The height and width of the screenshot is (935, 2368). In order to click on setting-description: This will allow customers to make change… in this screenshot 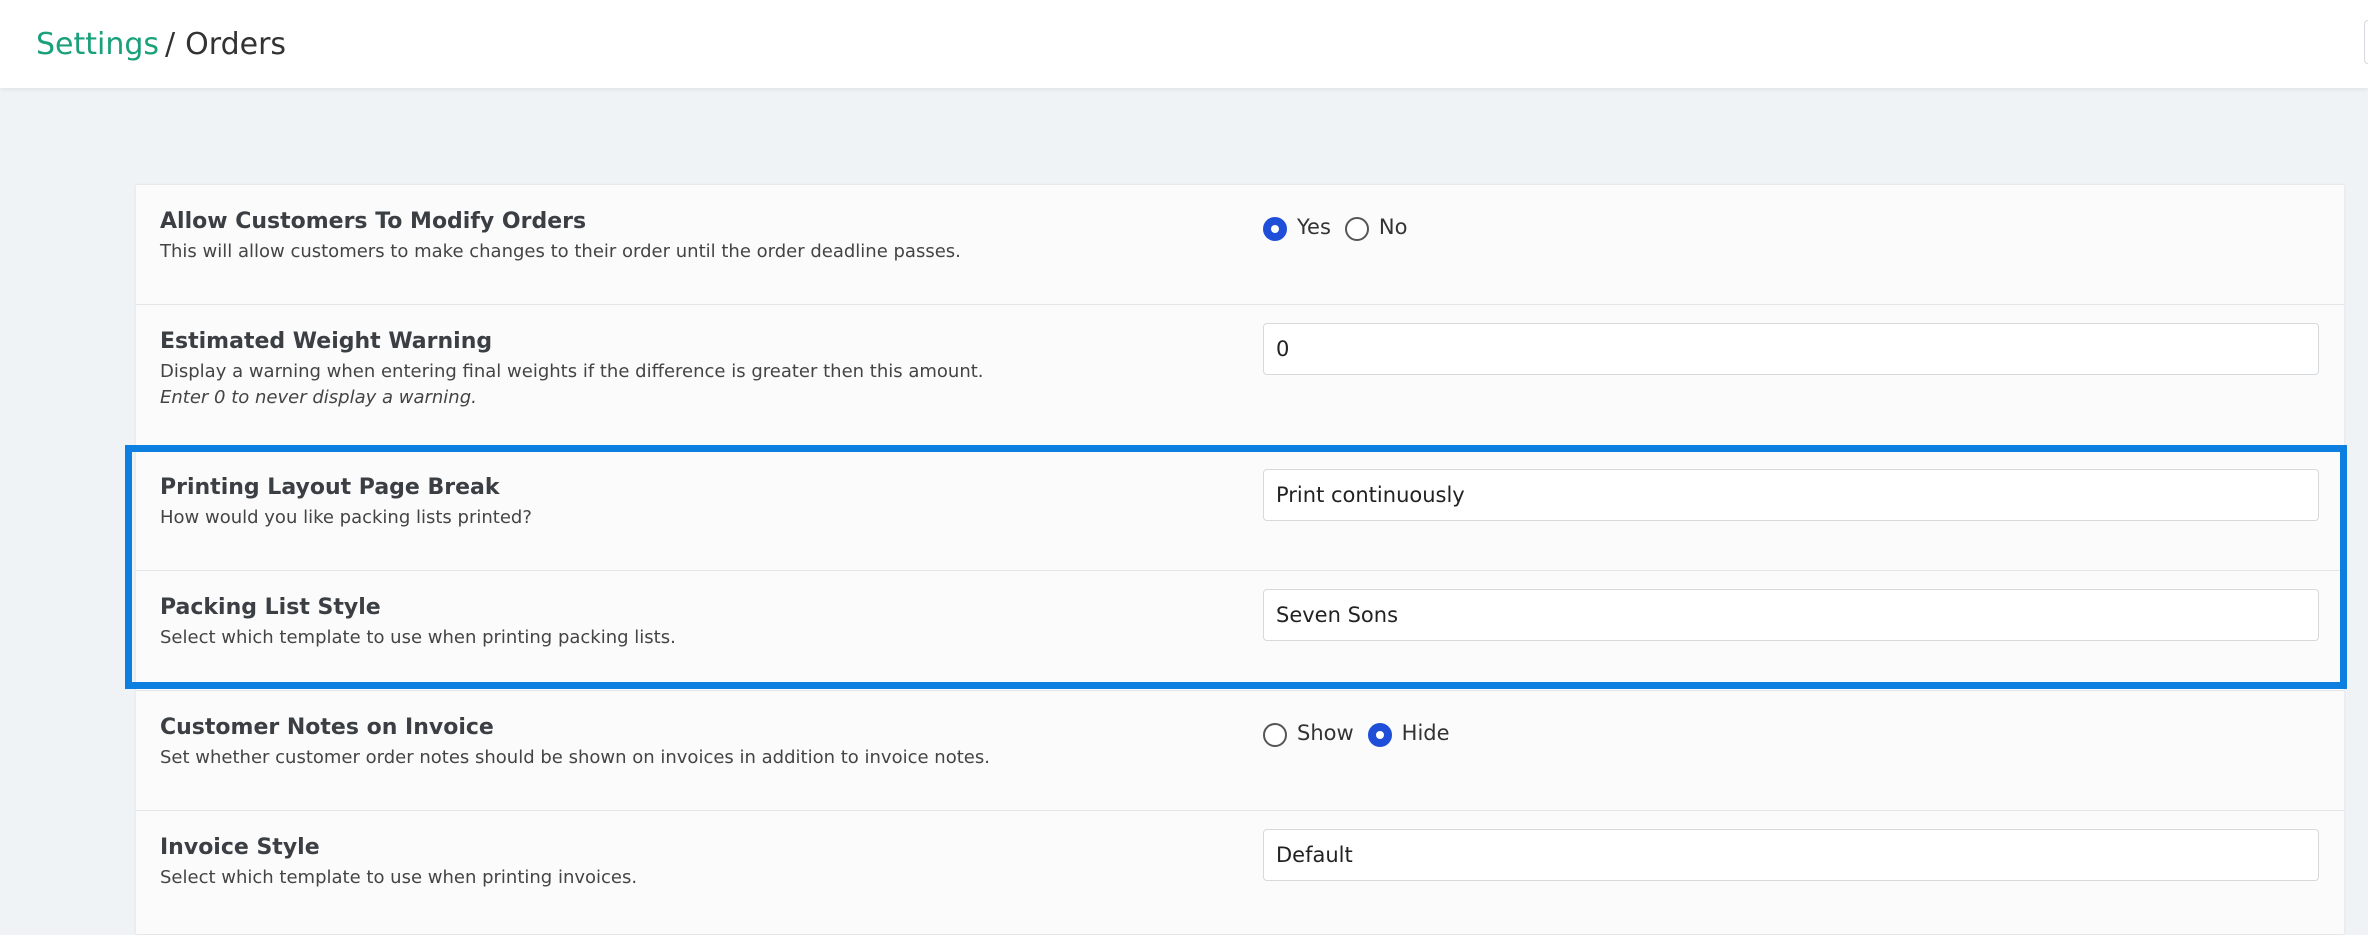, I will do `click(560, 251)`.